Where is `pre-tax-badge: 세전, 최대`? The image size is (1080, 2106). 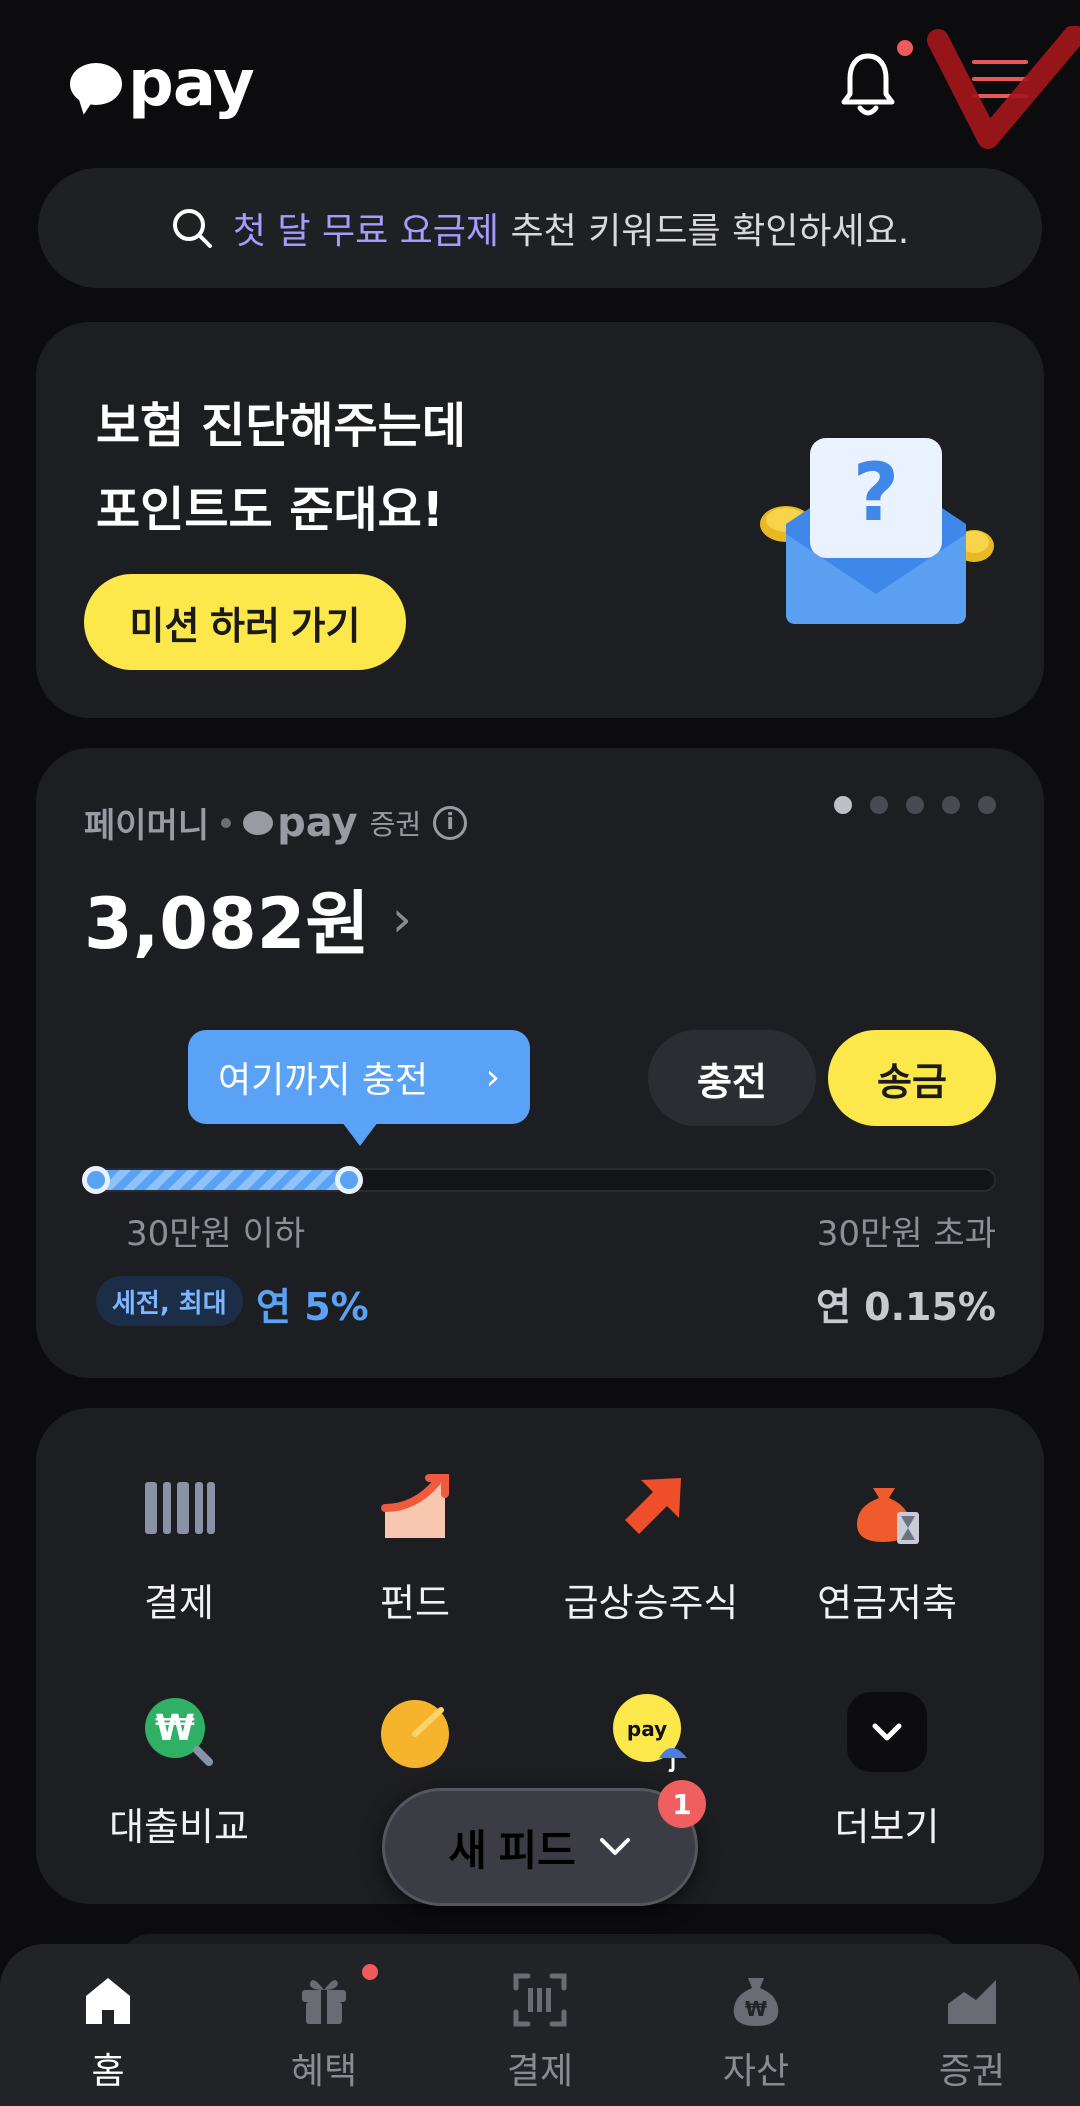 pre-tax-badge: 세전, 최대 is located at coordinates (169, 1301).